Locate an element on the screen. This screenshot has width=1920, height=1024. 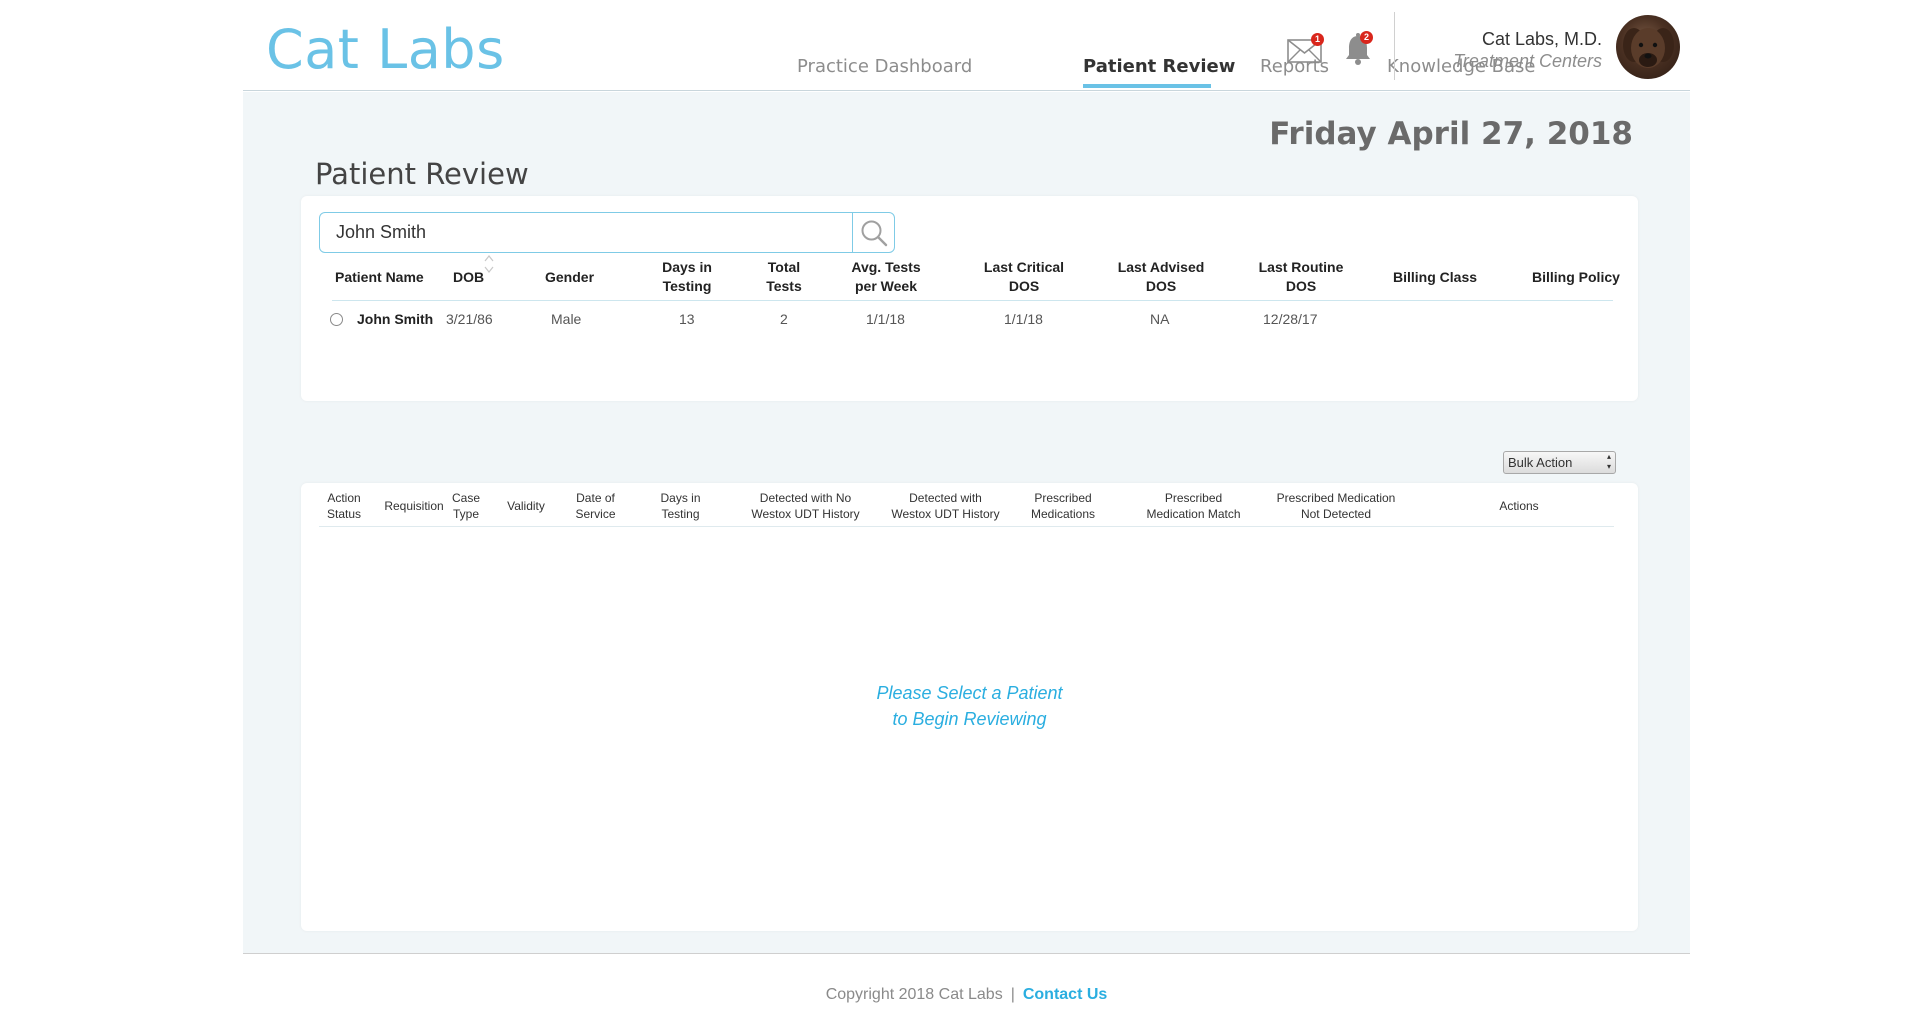
nav-patient-review: Patient Review is located at coordinates (1159, 66).